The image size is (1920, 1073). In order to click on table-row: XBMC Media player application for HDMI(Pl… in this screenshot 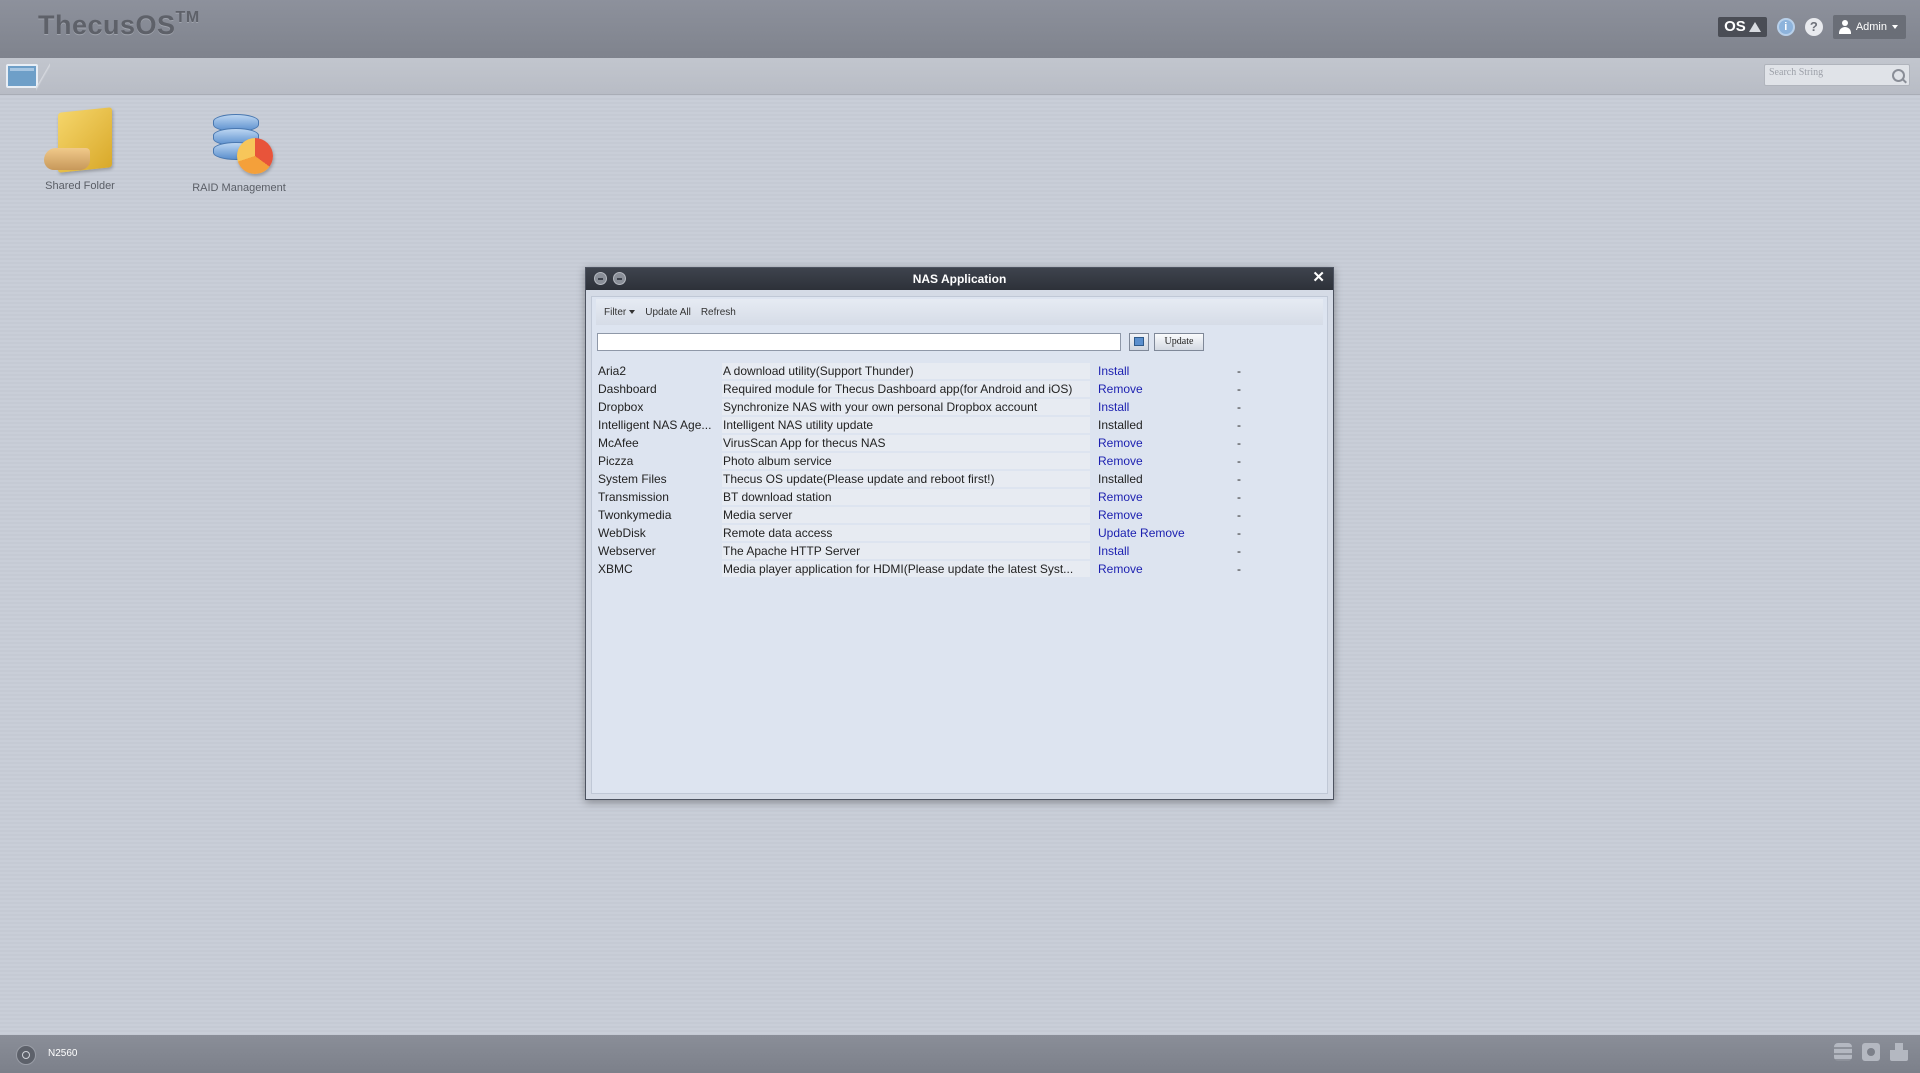, I will do `click(937, 569)`.